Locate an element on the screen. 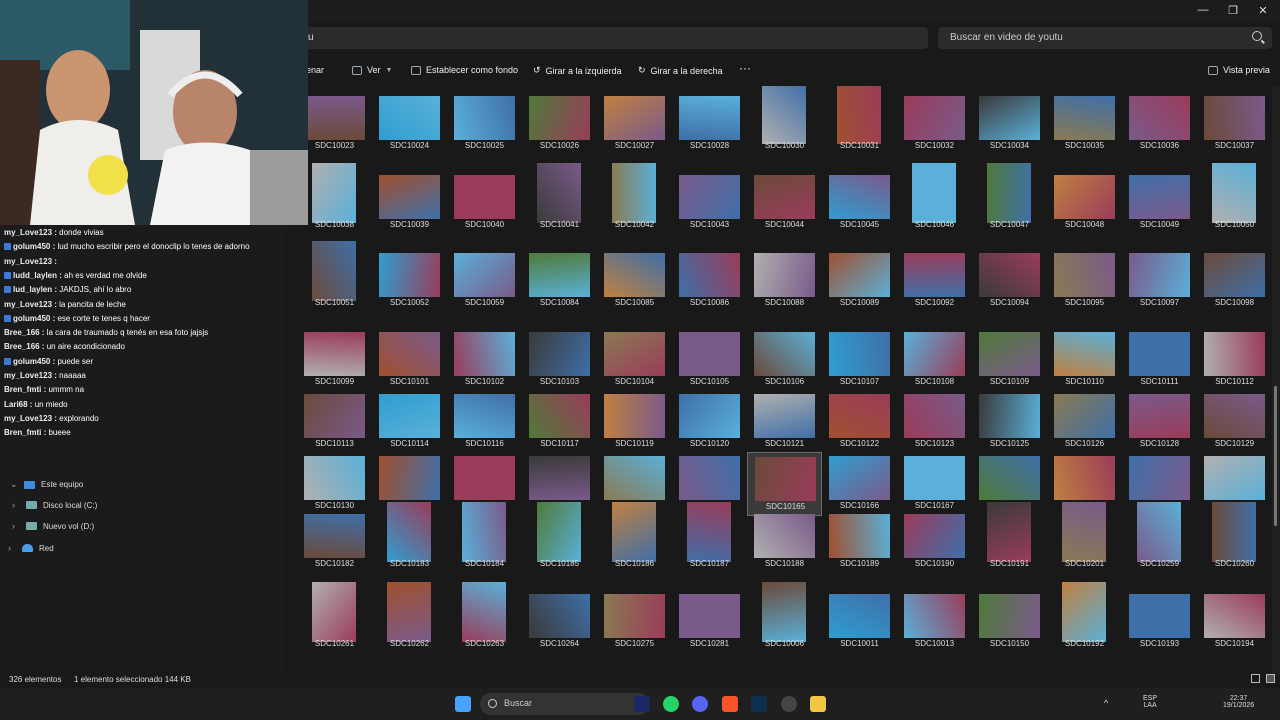  view-button: Ver ▼ is located at coordinates (372, 70).